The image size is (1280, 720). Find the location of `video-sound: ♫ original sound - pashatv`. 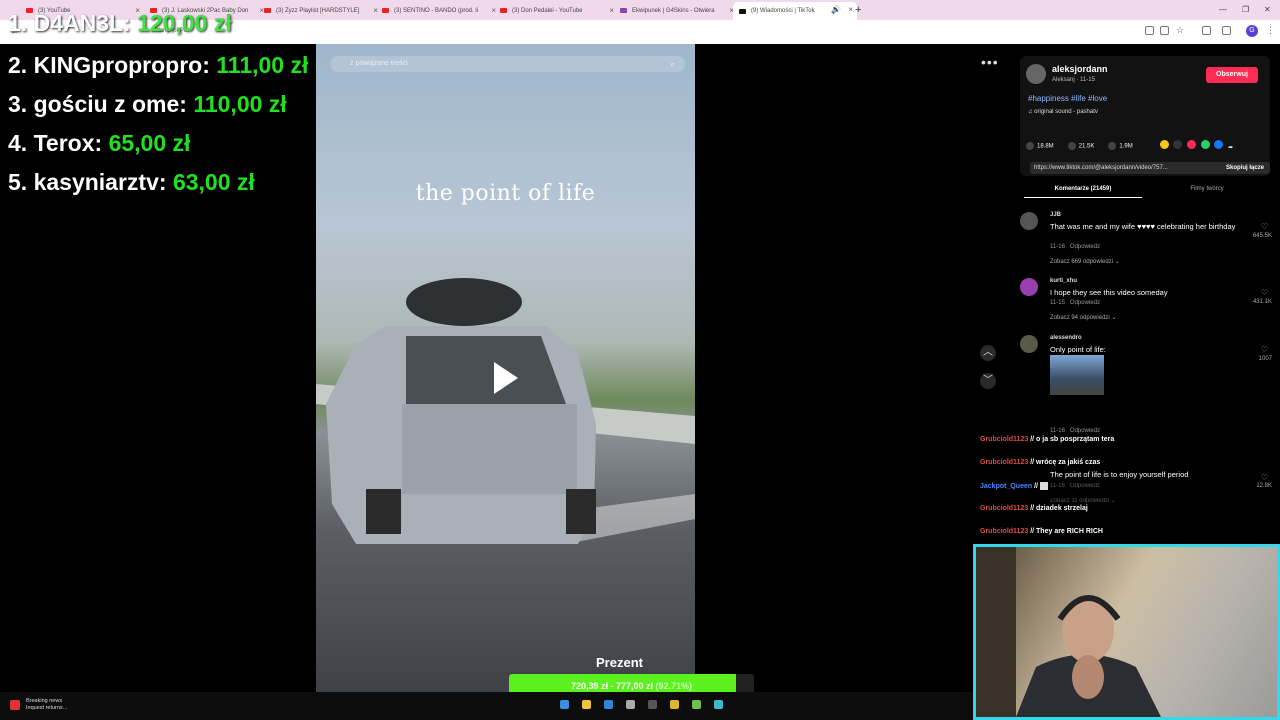

video-sound: ♫ original sound - pashatv is located at coordinates (1063, 112).